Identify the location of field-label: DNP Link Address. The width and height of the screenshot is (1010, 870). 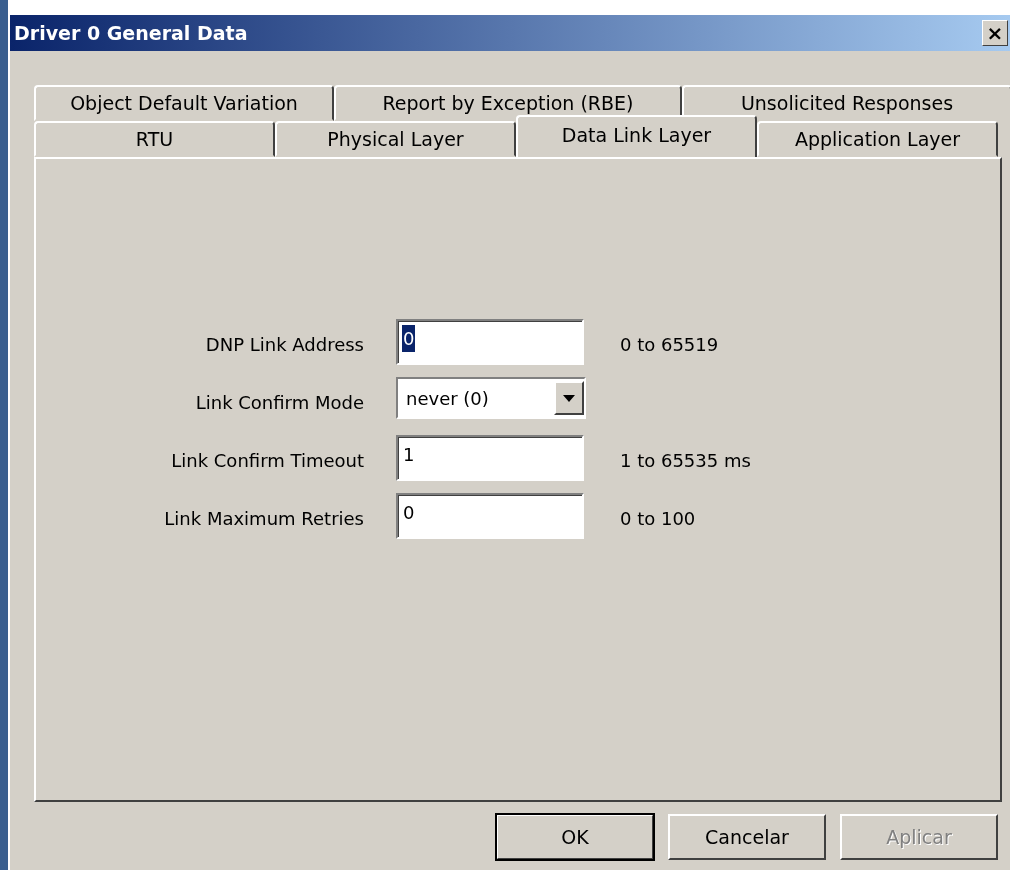
(284, 345).